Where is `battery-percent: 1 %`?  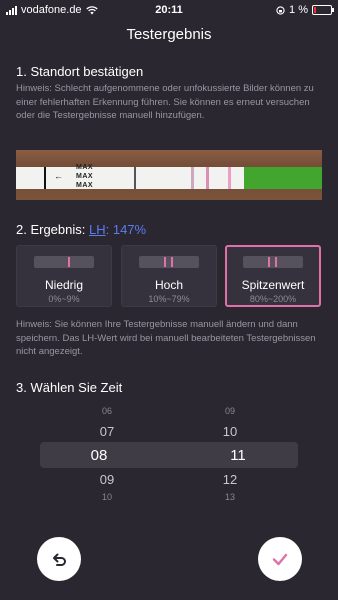 battery-percent: 1 % is located at coordinates (298, 10).